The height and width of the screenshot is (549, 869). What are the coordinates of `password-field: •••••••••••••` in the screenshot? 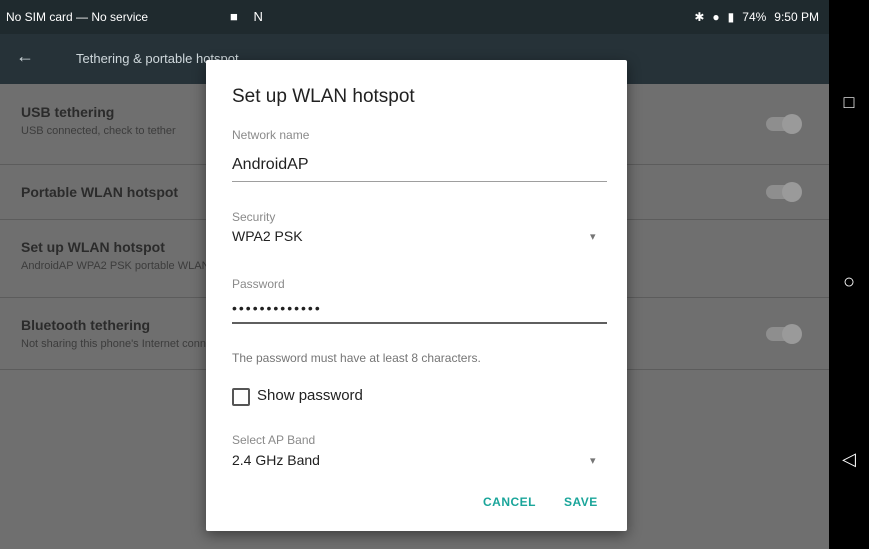 It's located at (277, 308).